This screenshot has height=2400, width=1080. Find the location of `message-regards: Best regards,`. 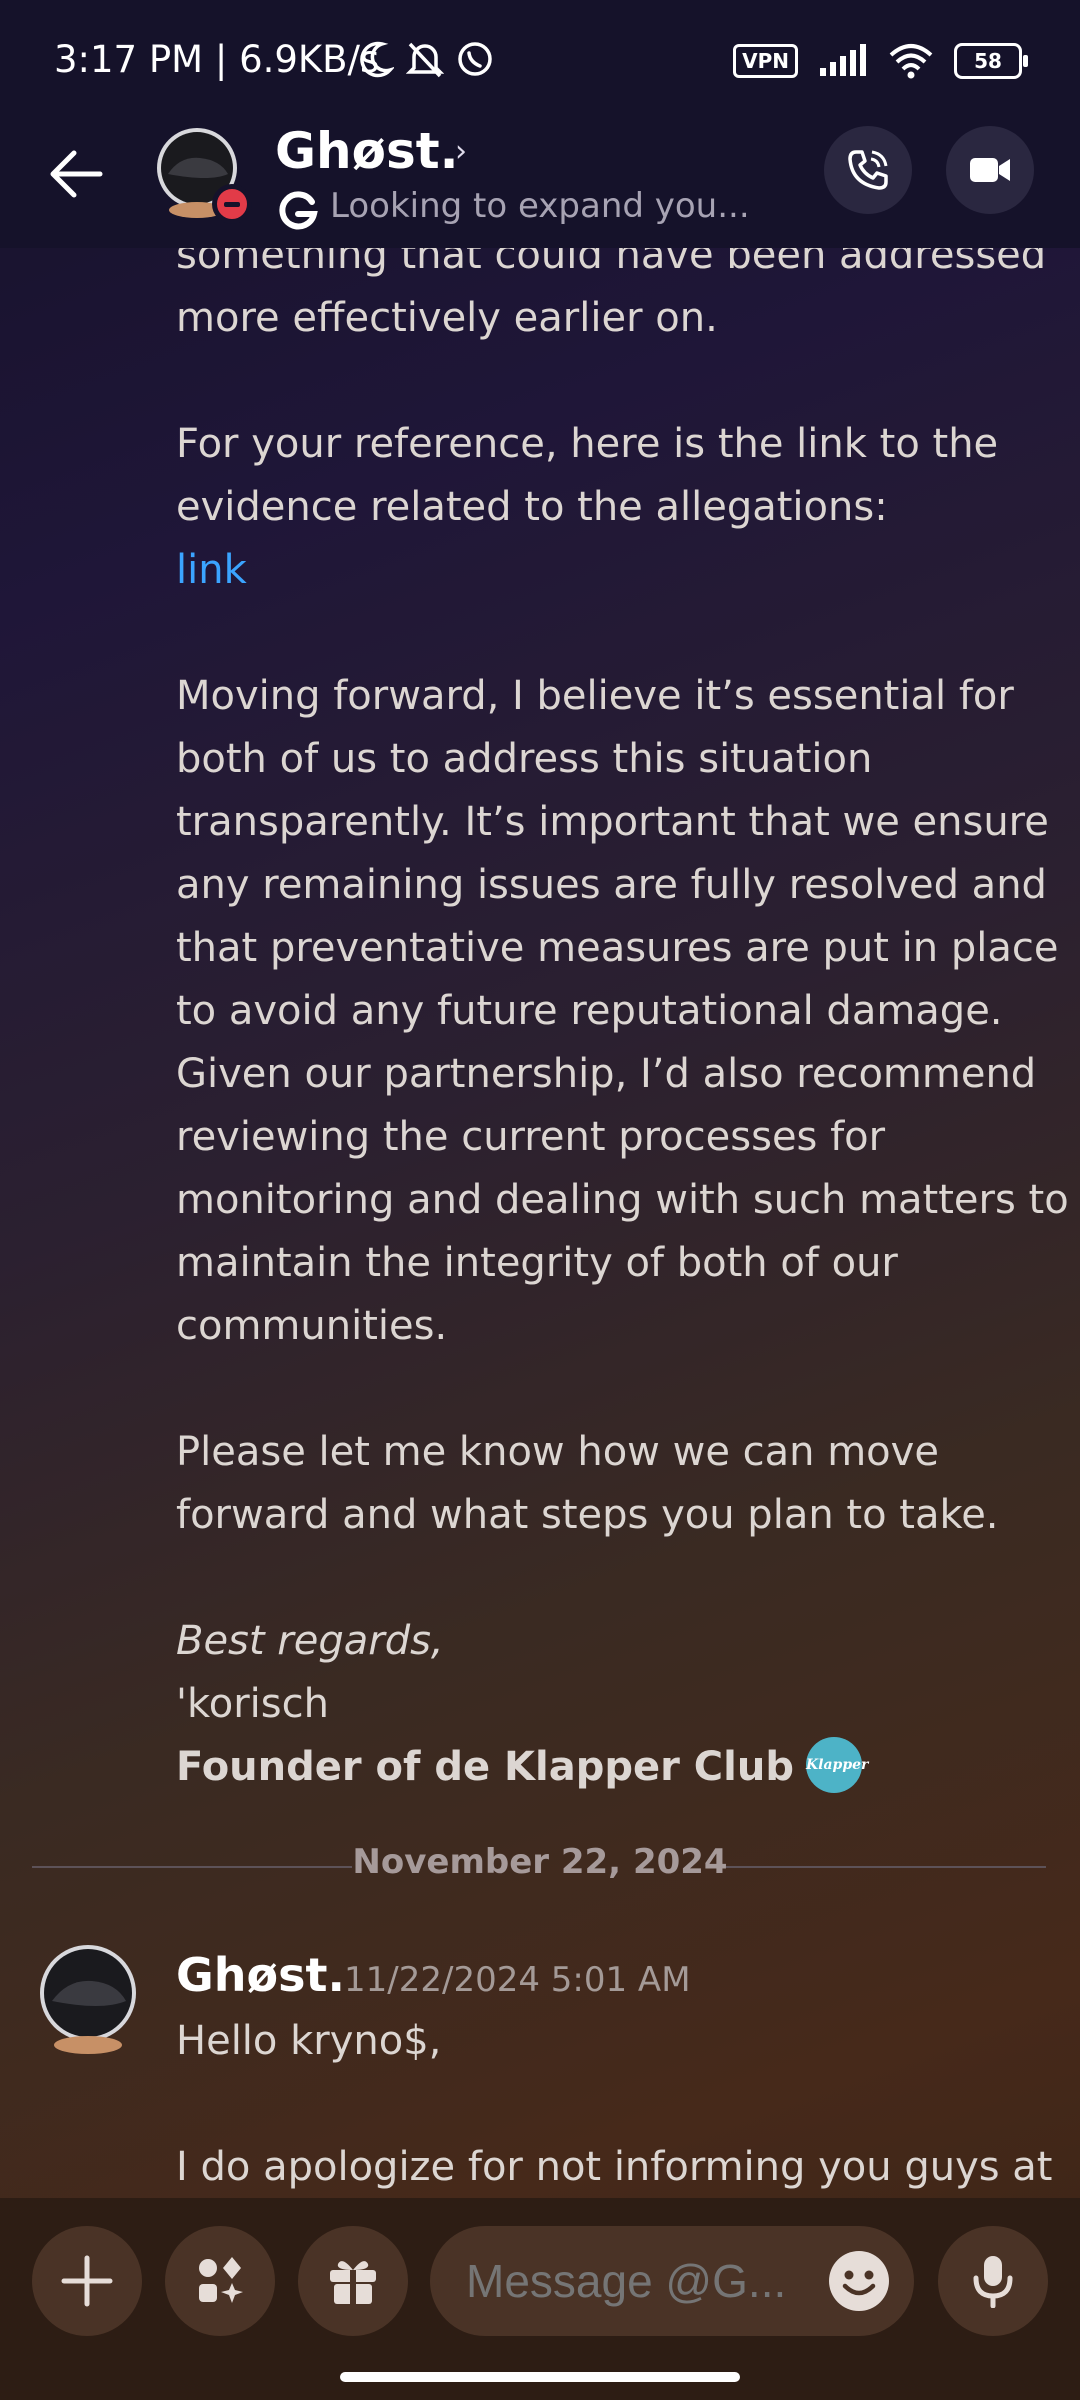

message-regards: Best regards, is located at coordinates (310, 1641).